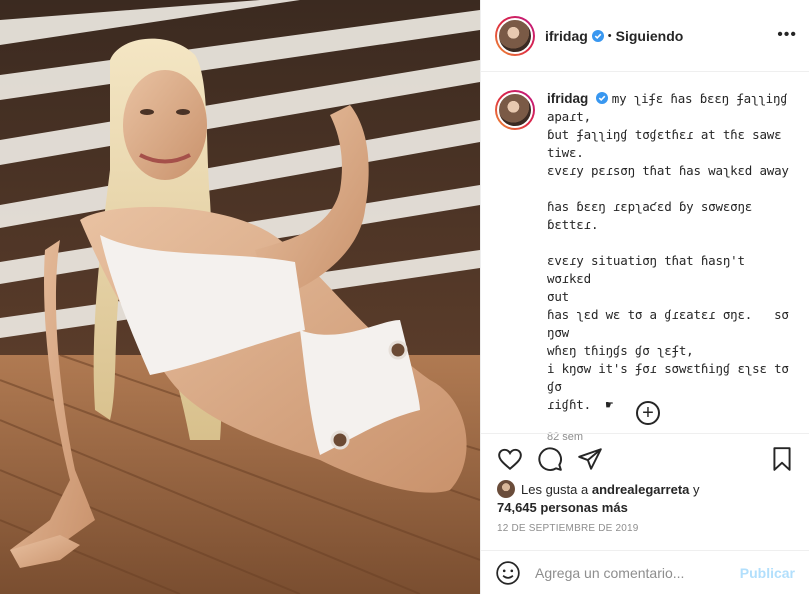  I want to click on more-options-icon: •••, so click(787, 35).